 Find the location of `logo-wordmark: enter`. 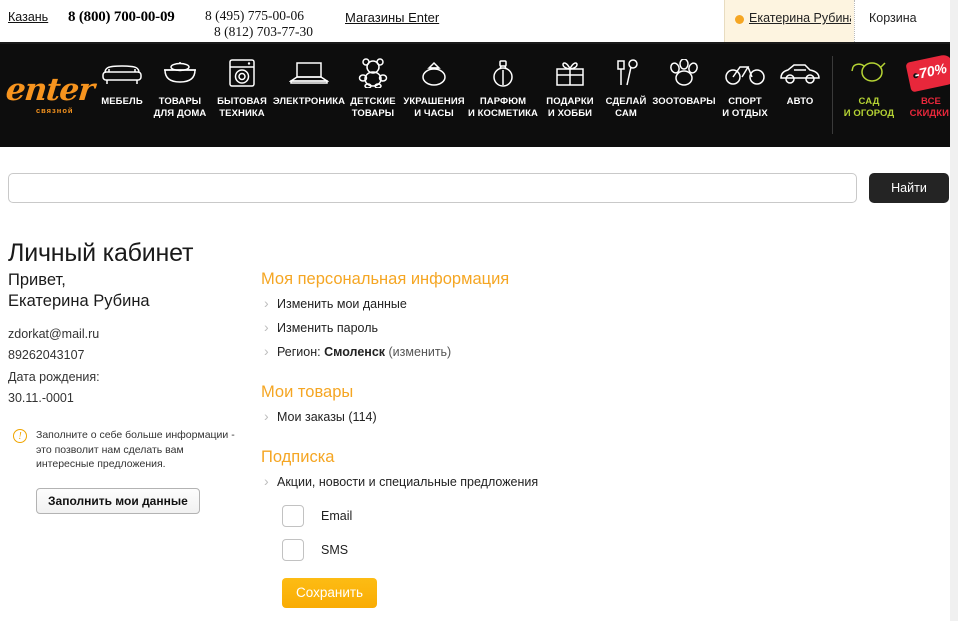

logo-wordmark: enter is located at coordinates (50, 90).